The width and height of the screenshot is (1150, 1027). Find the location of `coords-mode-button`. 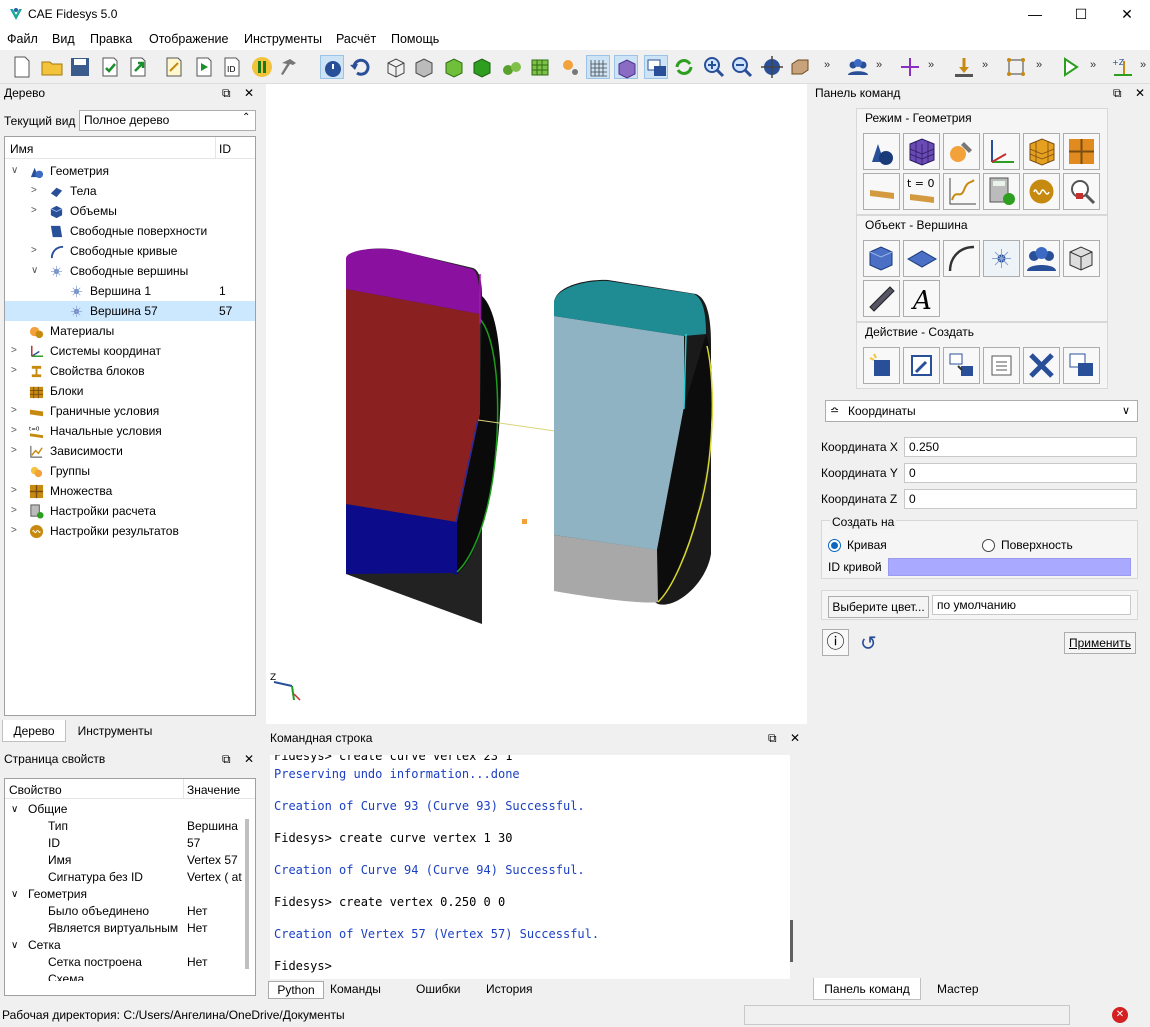

coords-mode-button is located at coordinates (1001, 151).